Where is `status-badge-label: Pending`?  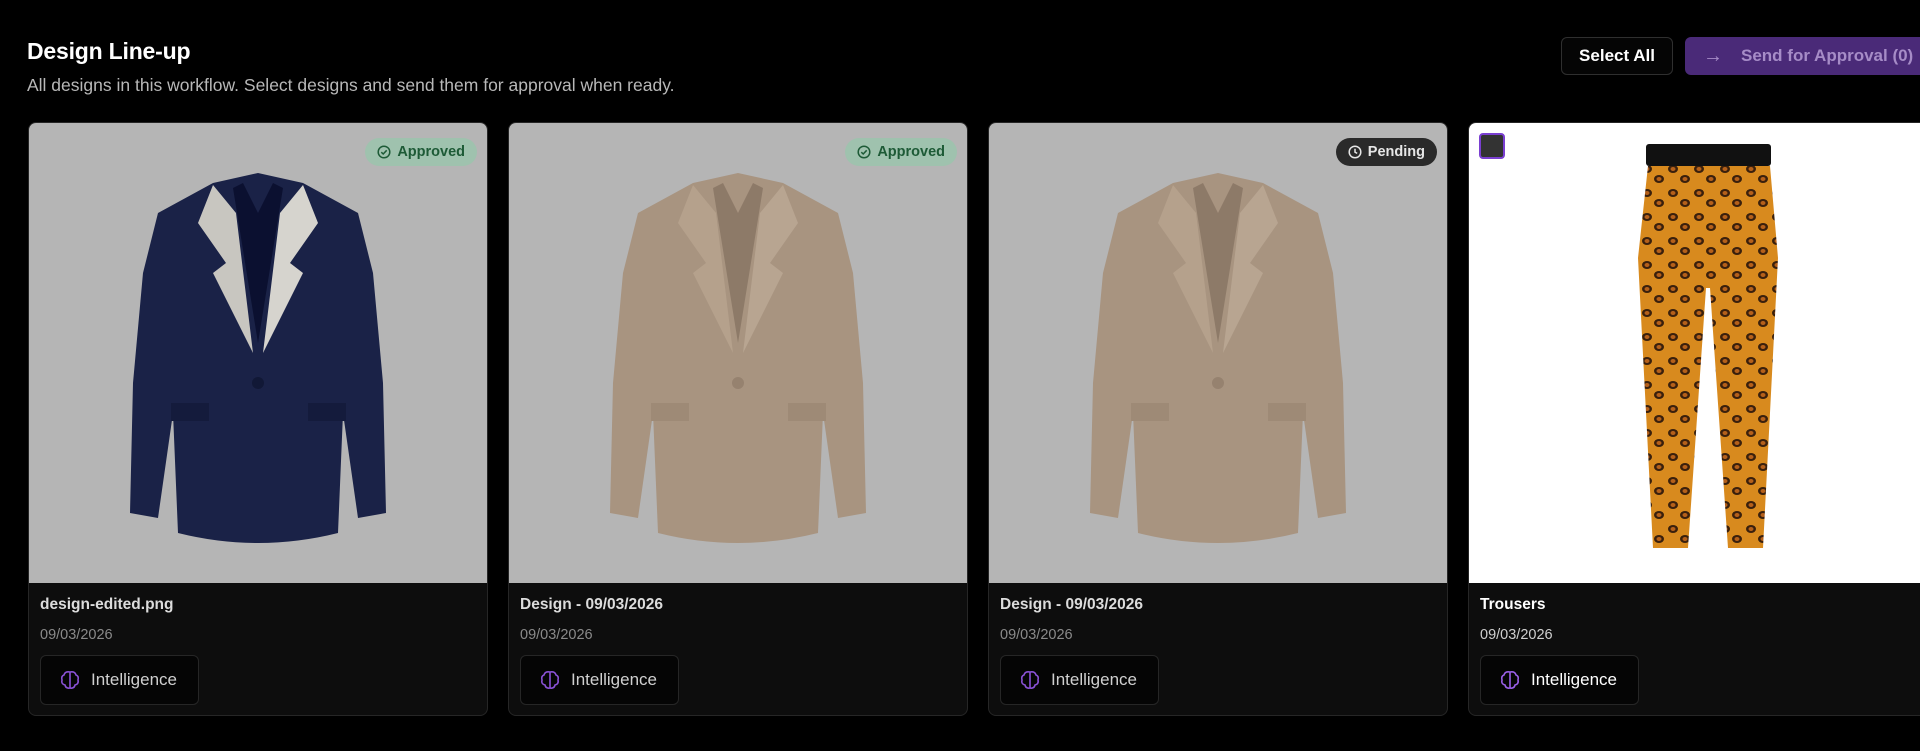 status-badge-label: Pending is located at coordinates (1396, 152).